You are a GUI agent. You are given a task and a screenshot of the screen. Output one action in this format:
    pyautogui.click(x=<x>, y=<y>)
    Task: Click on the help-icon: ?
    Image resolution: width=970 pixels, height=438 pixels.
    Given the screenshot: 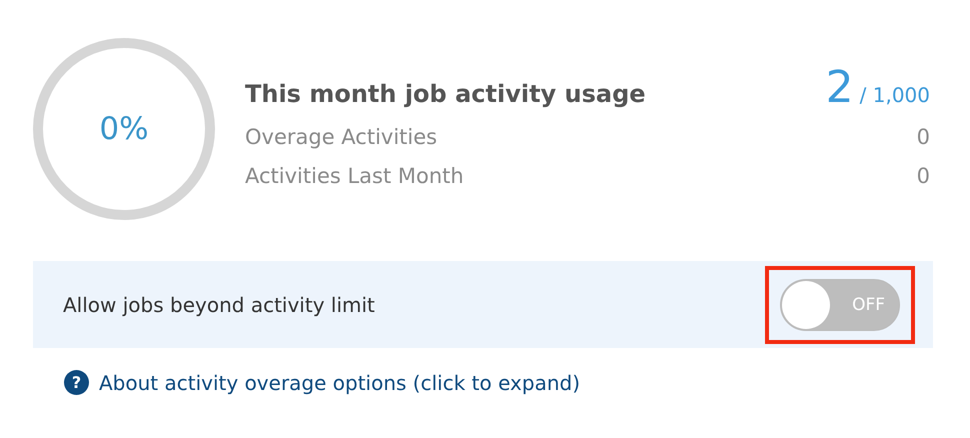 What is the action you would take?
    pyautogui.click(x=76, y=382)
    